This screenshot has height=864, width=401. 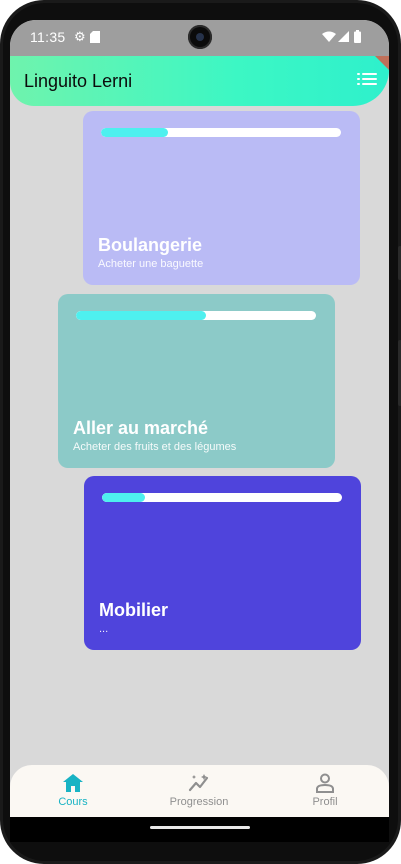 I want to click on nav-label: Profil, so click(x=325, y=802).